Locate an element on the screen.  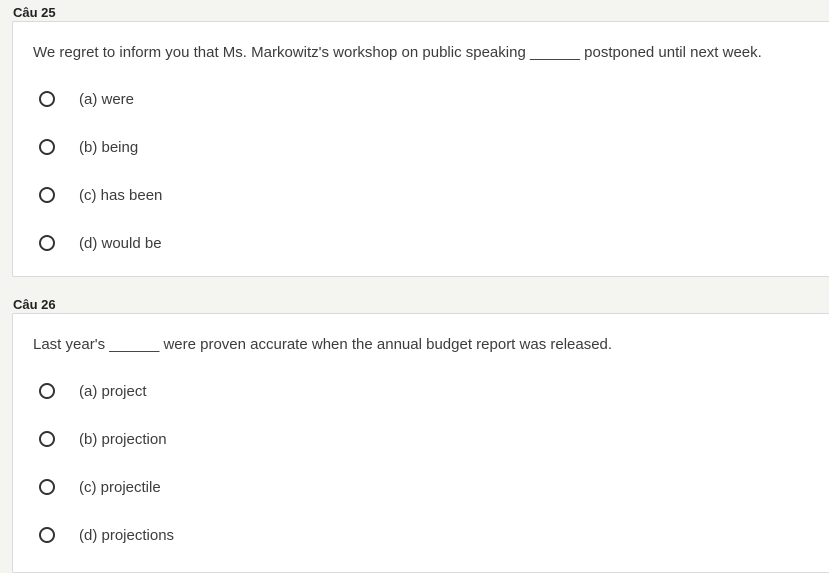
option-a: (a) project is located at coordinates (93, 391).